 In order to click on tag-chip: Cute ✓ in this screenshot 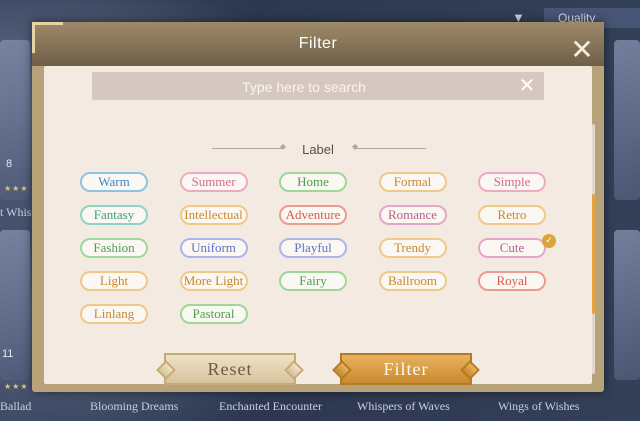, I will do `click(517, 246)`.